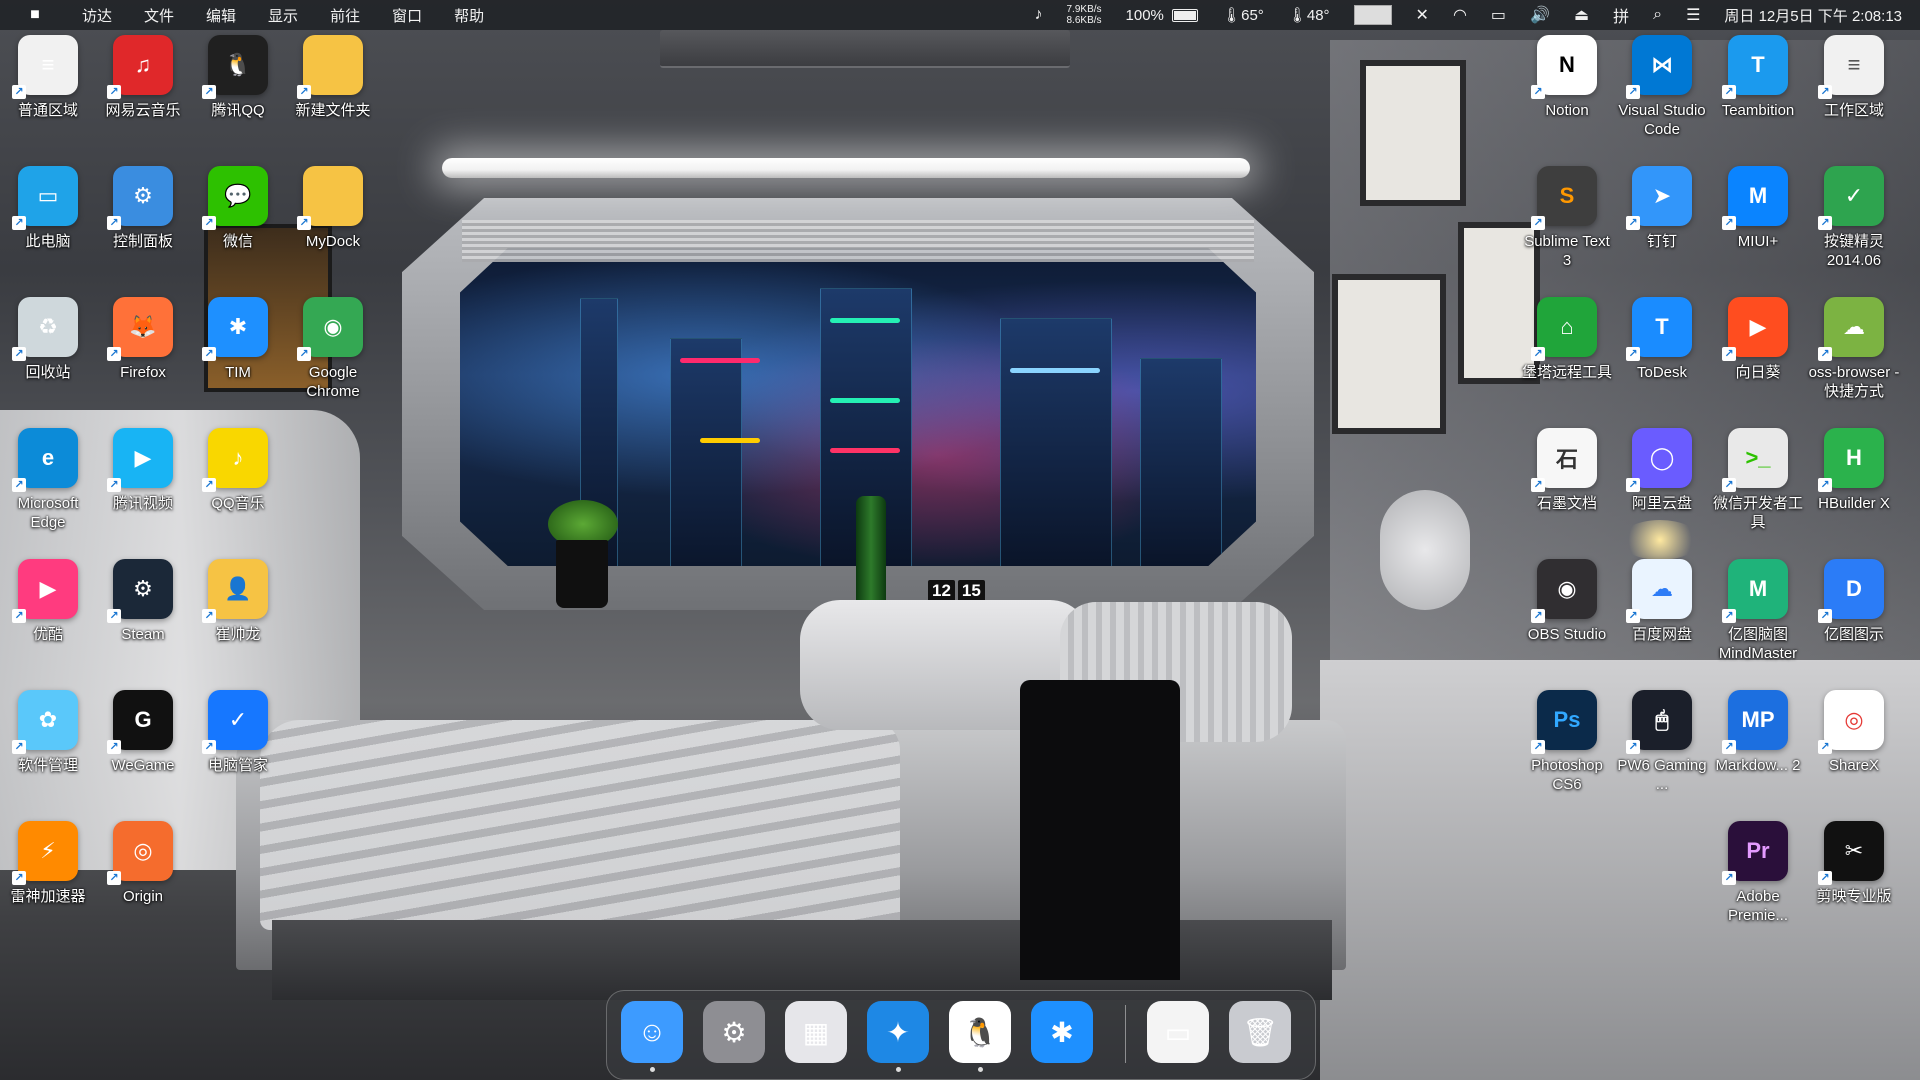  Describe the element at coordinates (1567, 339) in the screenshot. I see `desktop-shortcut: ⌂ ↗ 堡塔远程工具` at that location.